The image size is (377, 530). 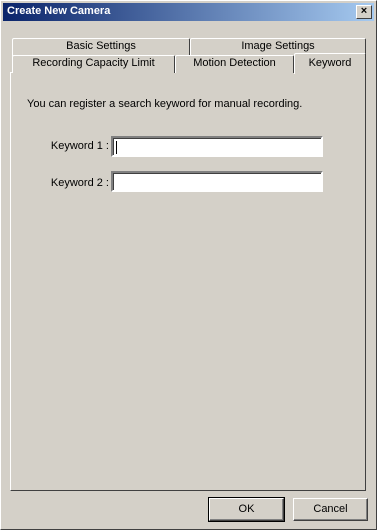 What do you see at coordinates (79, 183) in the screenshot?
I see `keyword-2-label: Keyword 2 :` at bounding box center [79, 183].